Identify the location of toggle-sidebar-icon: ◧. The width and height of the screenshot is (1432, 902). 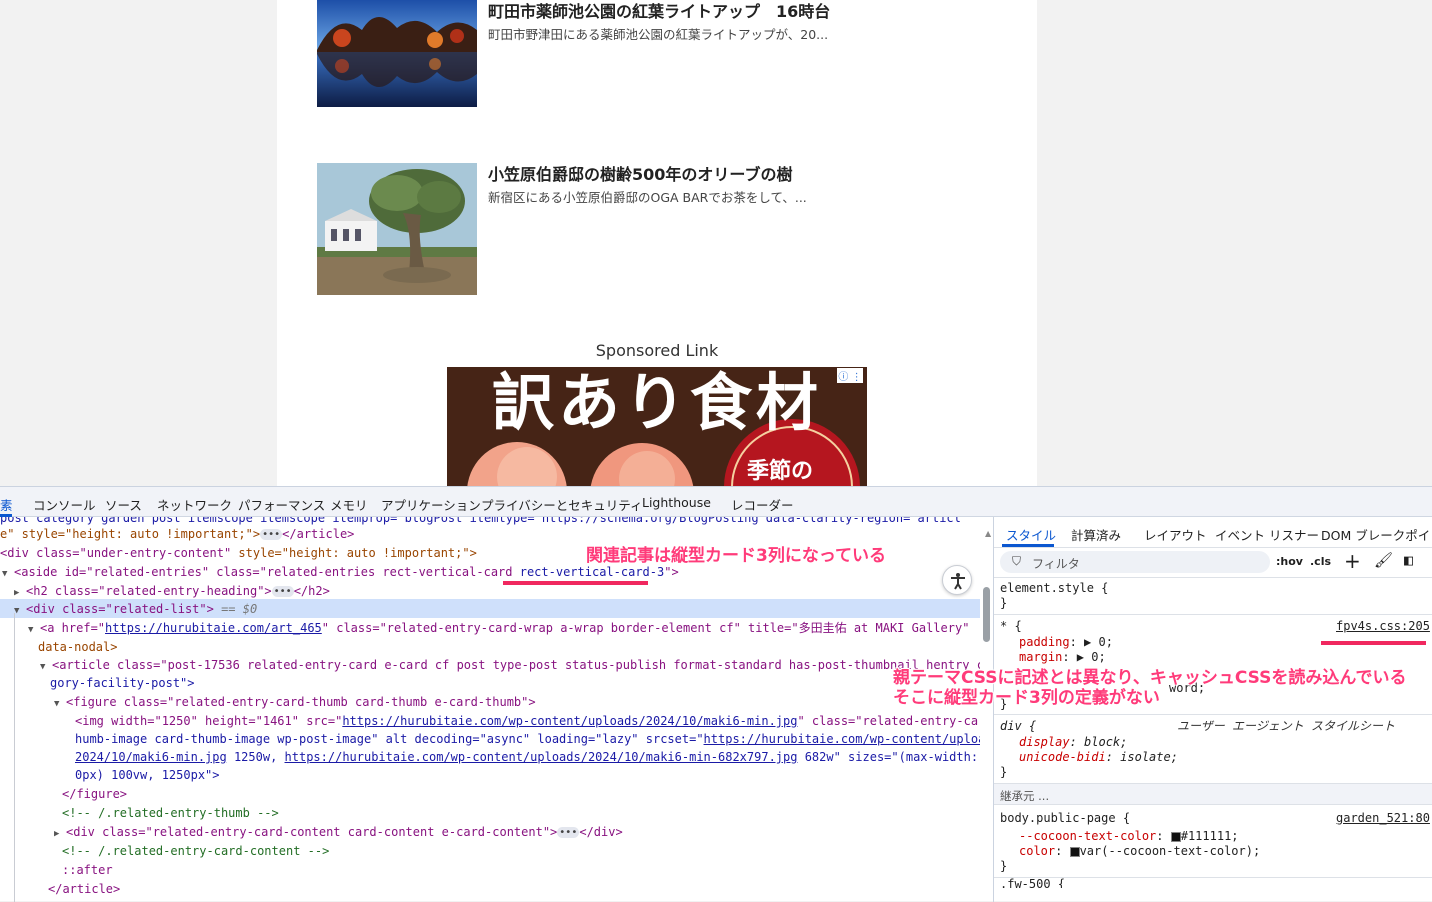
(1408, 560).